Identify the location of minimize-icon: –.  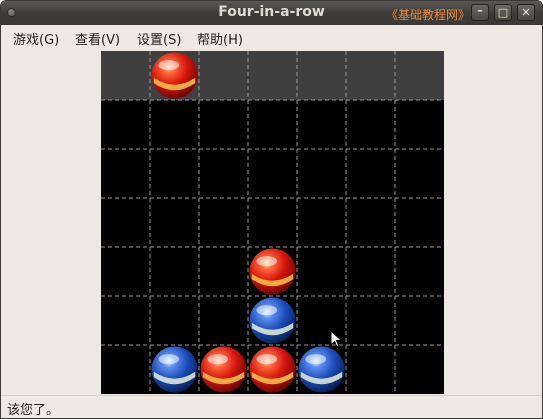
(480, 10).